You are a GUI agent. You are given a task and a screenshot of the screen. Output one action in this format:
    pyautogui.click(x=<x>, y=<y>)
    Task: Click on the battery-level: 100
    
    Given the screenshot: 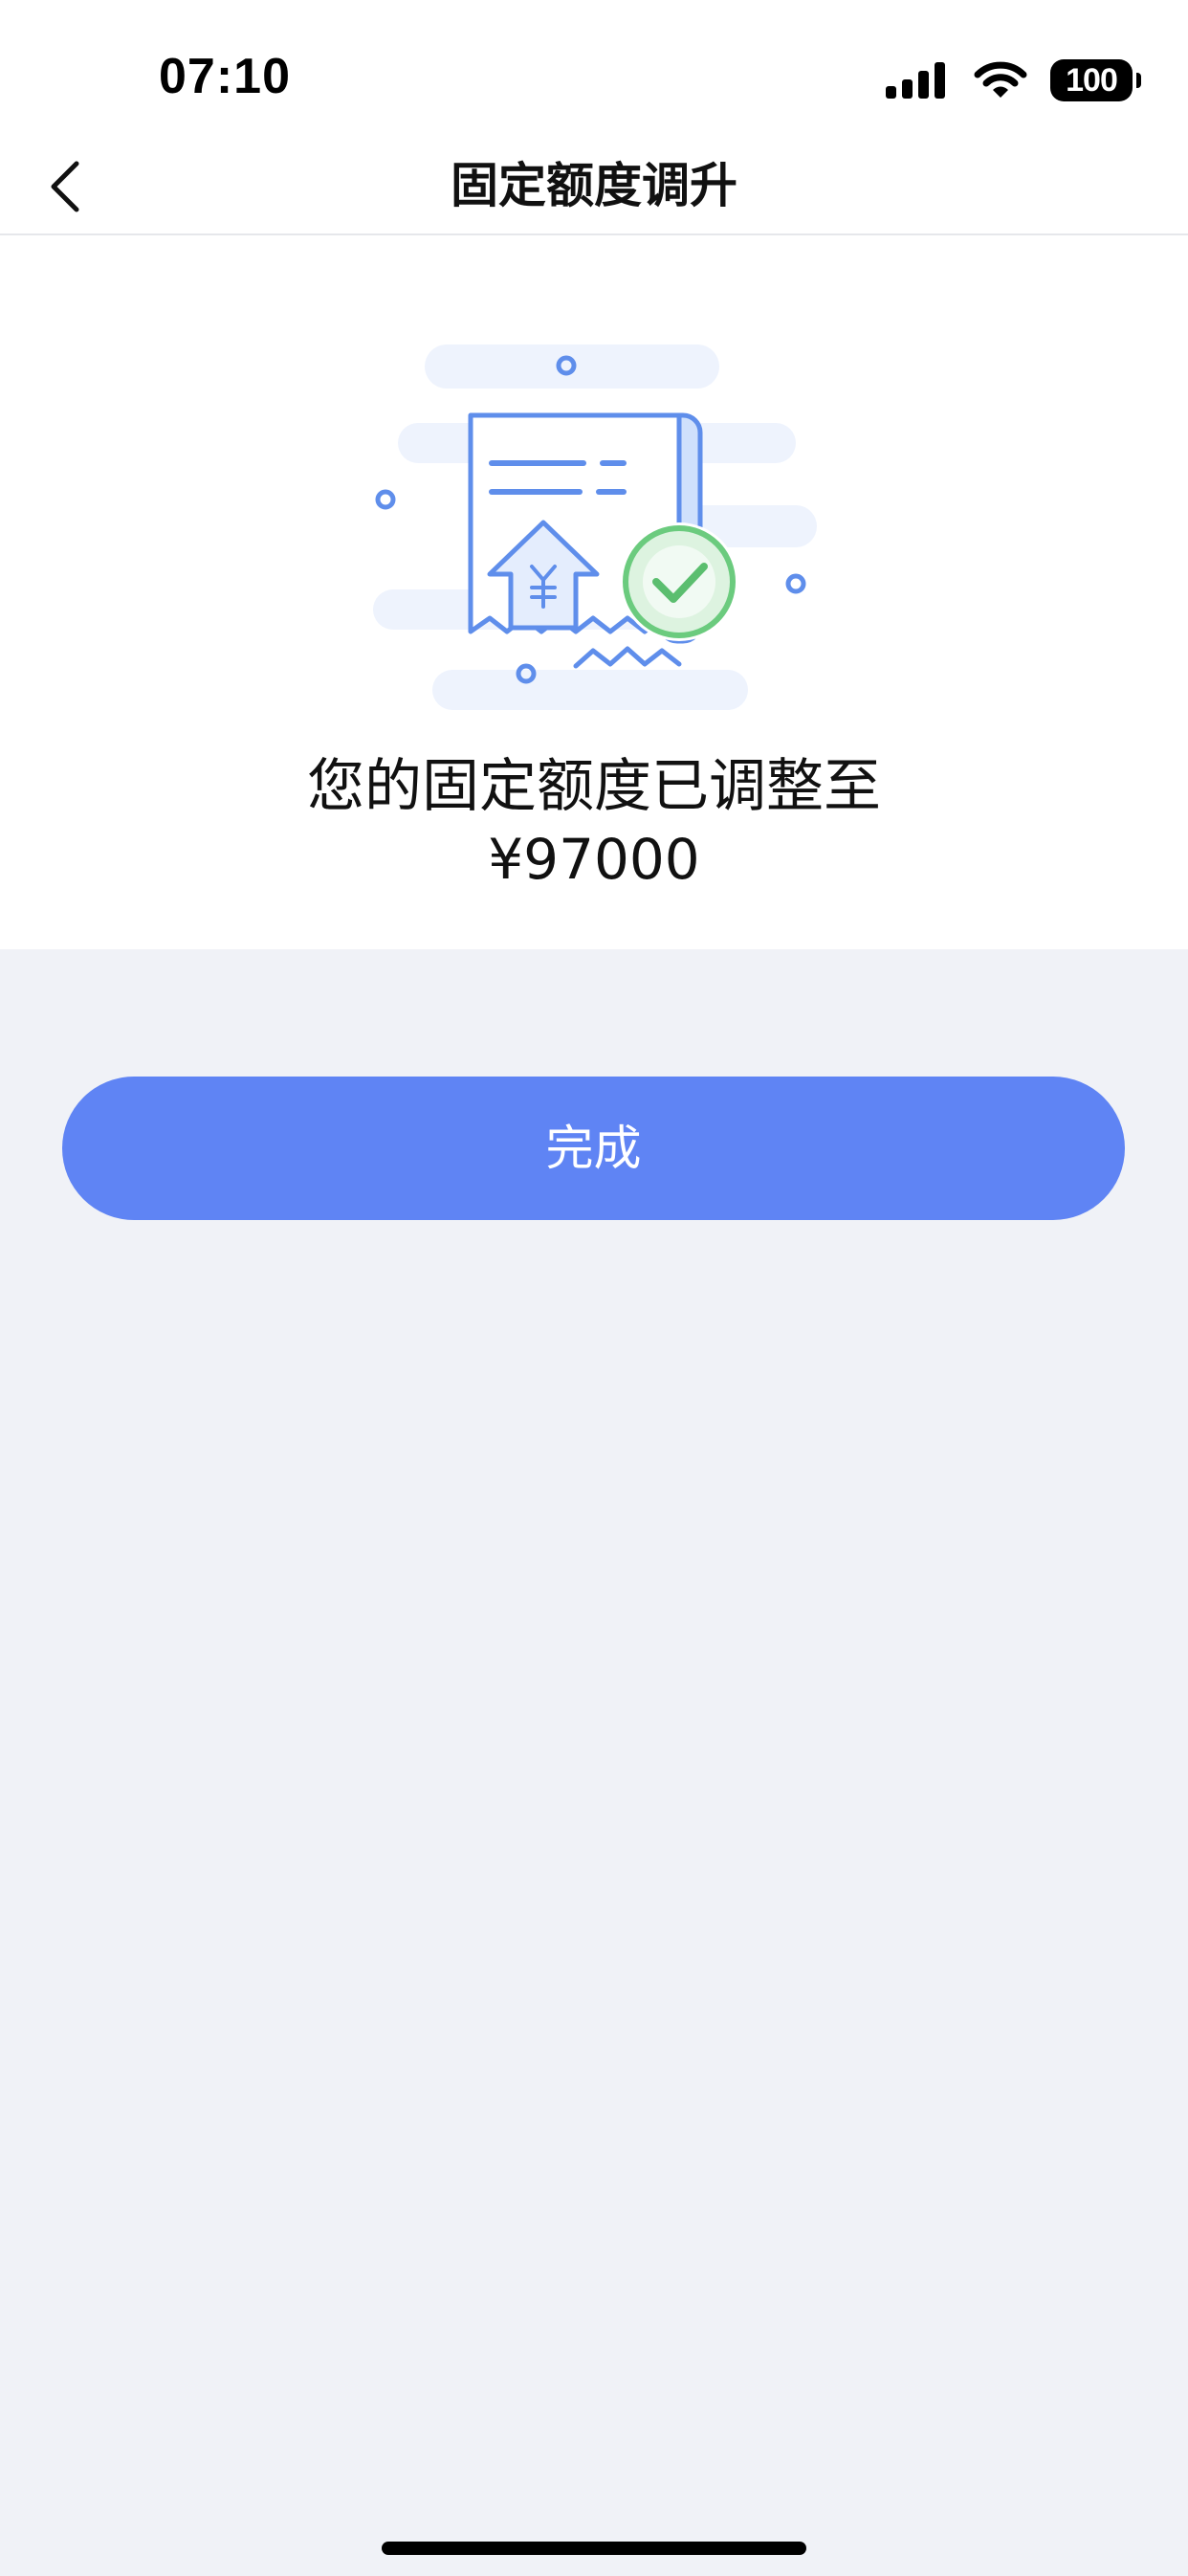 What is the action you would take?
    pyautogui.click(x=1092, y=80)
    